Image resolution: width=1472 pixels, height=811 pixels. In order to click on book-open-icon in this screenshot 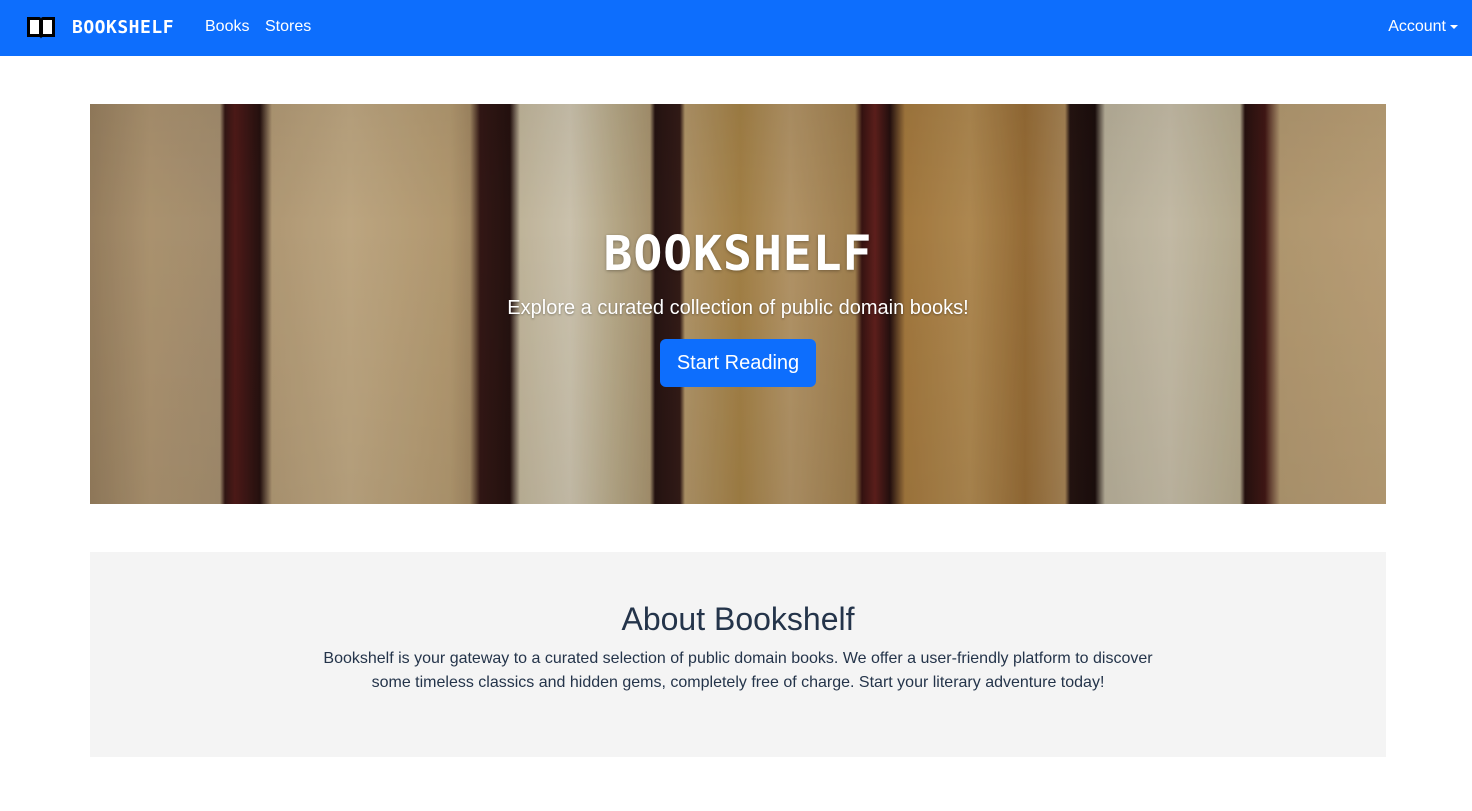, I will do `click(41, 28)`.